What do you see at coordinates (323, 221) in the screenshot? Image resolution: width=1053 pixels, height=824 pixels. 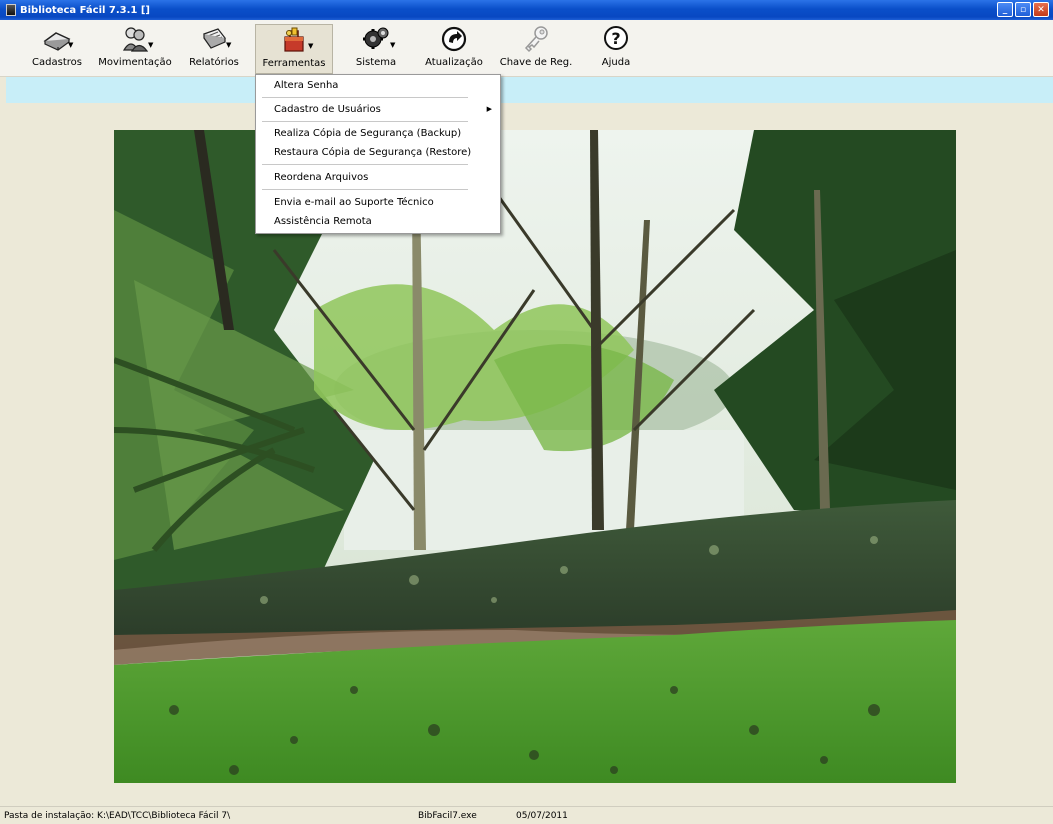 I see `menu-item-assistencia-remota: Assistência Remota` at bounding box center [323, 221].